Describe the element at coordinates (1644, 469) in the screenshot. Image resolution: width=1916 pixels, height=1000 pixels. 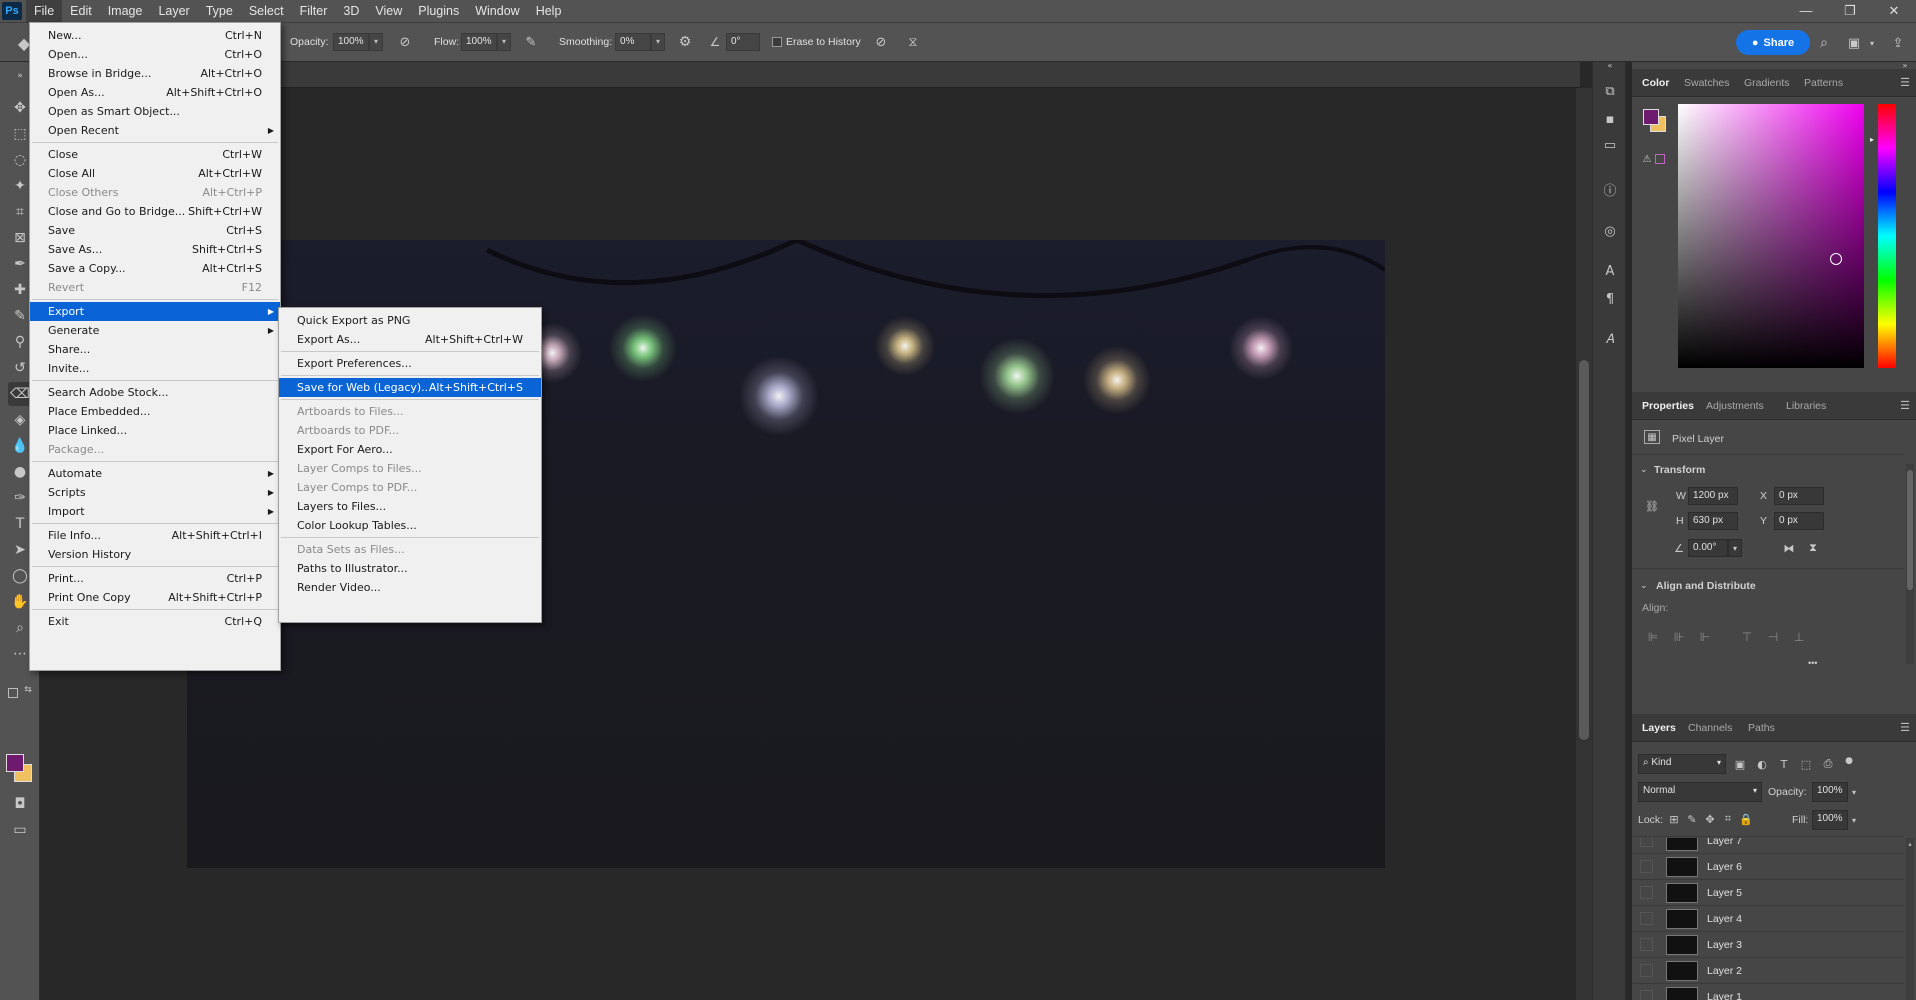
I see `transform-chevron-icon: ⌄` at that location.